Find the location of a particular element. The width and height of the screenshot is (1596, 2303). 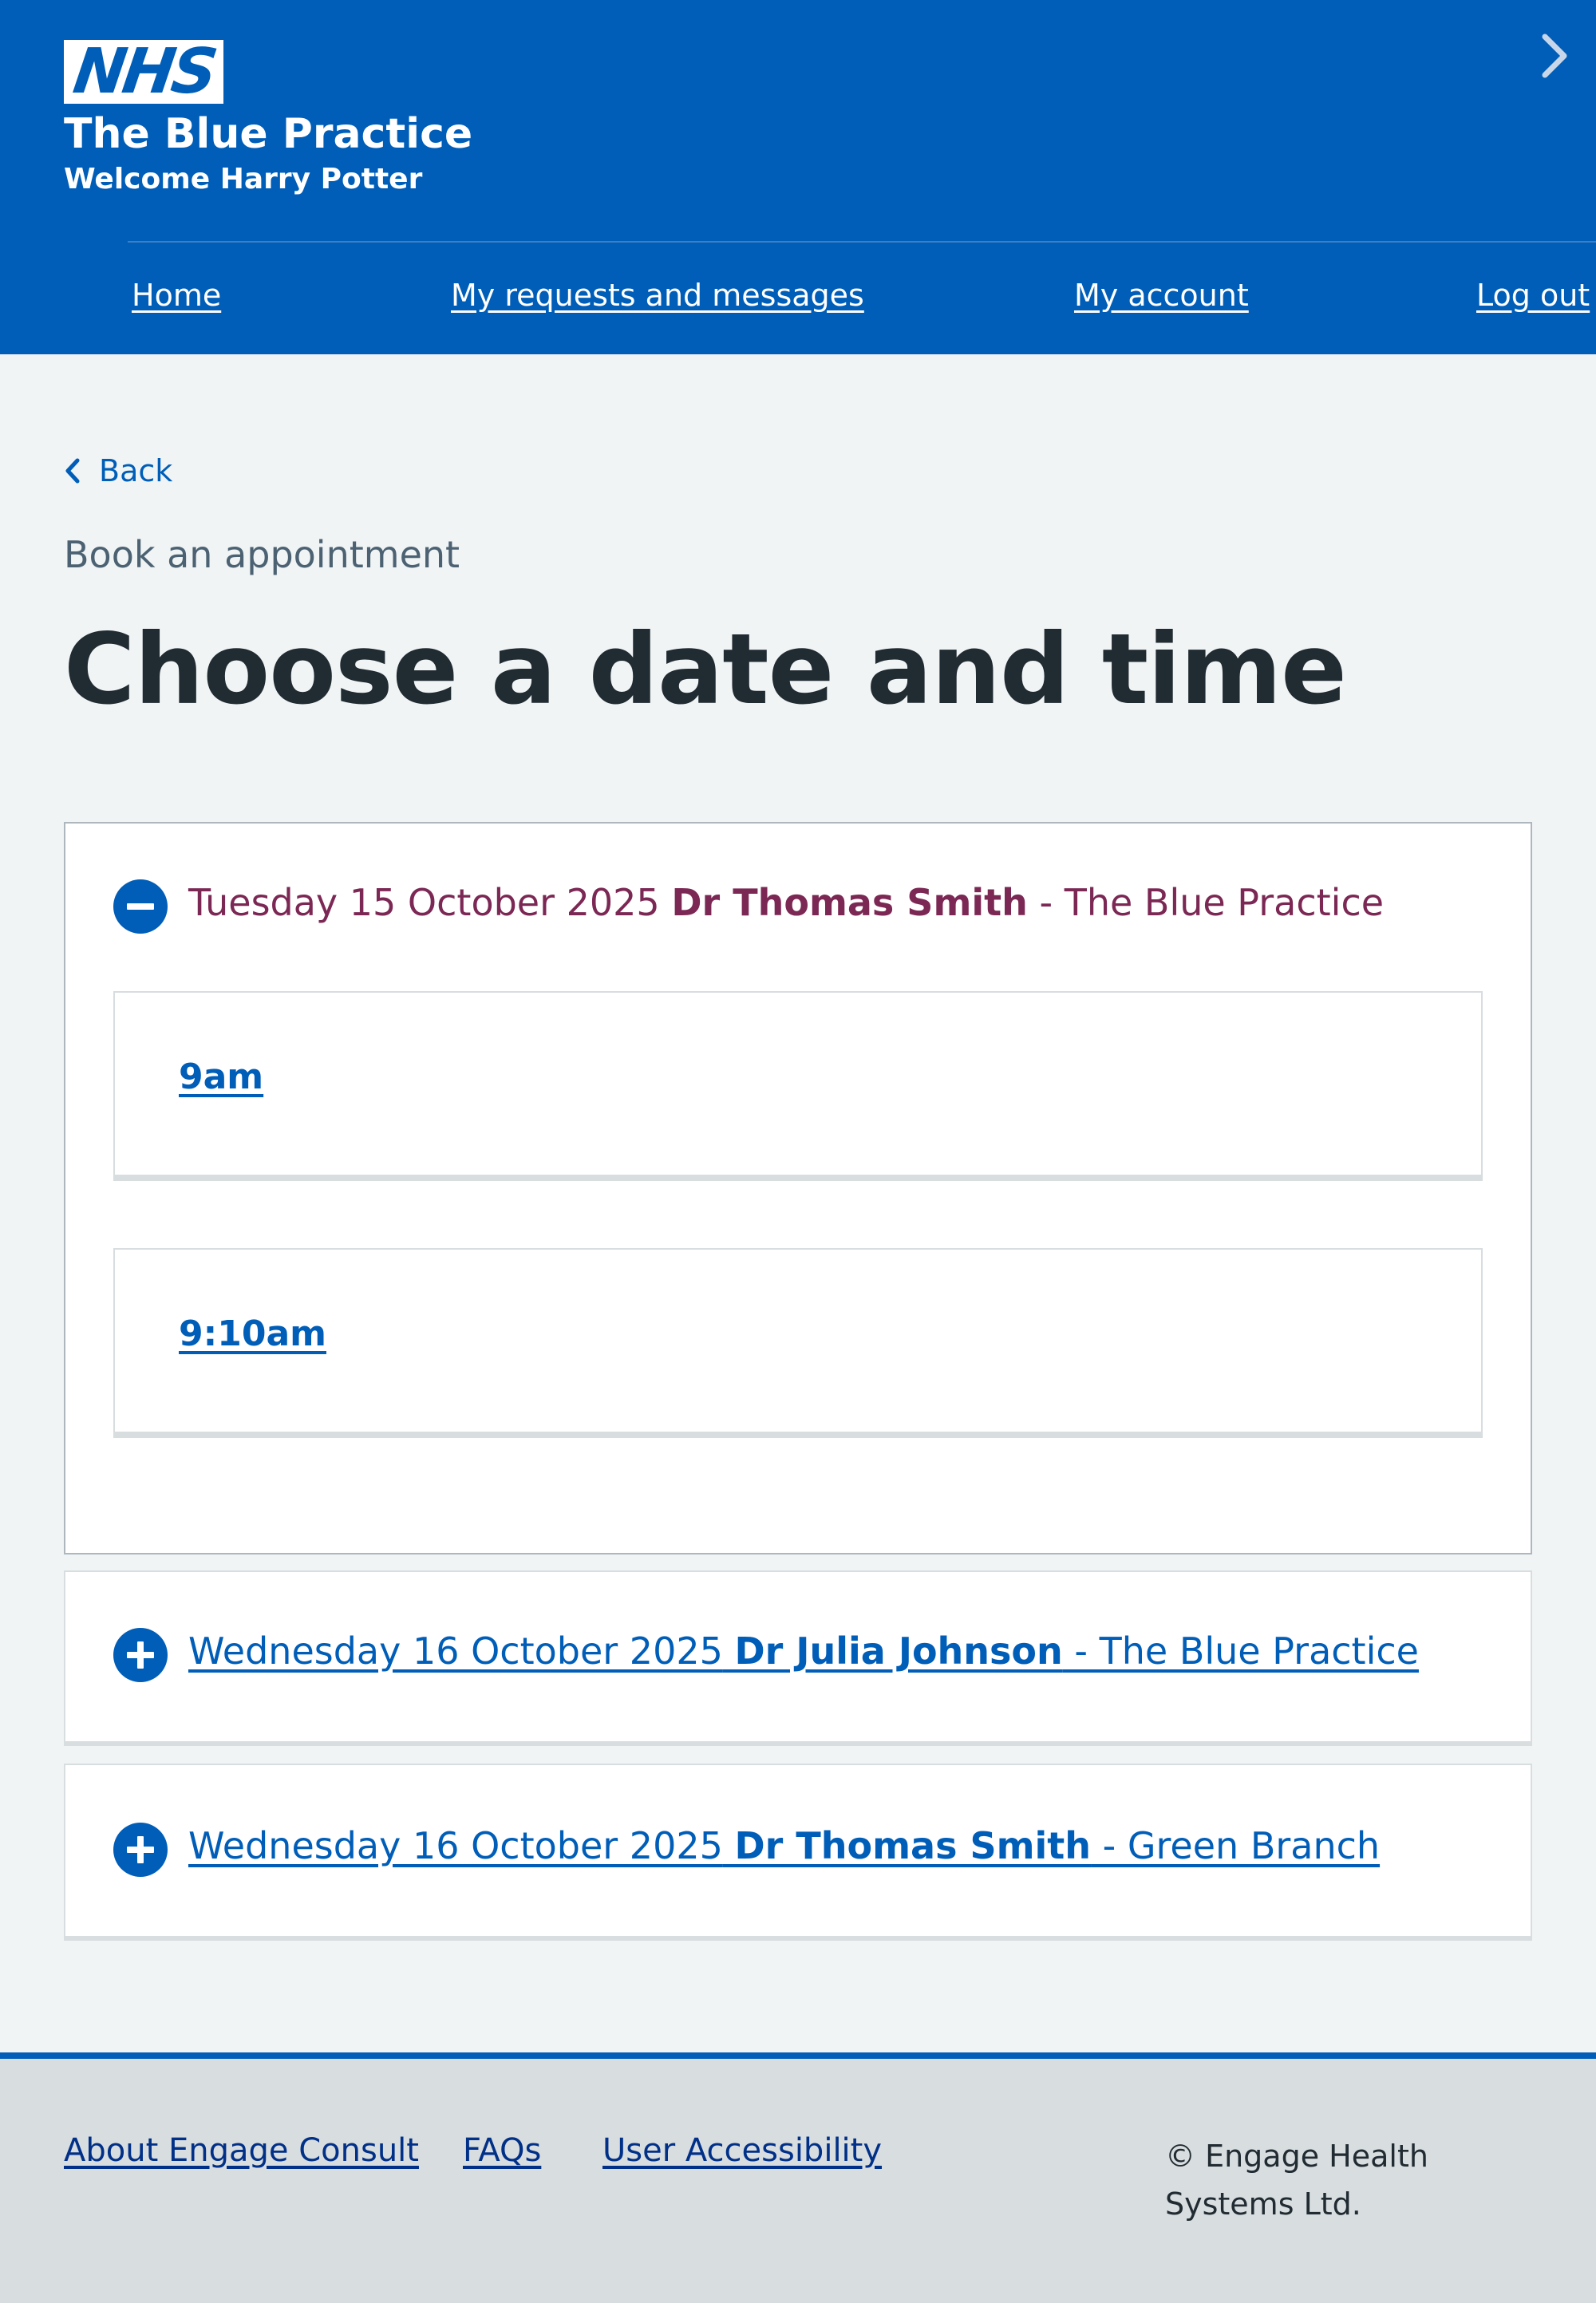

time-slot-link: 9:10am is located at coordinates (252, 1333).